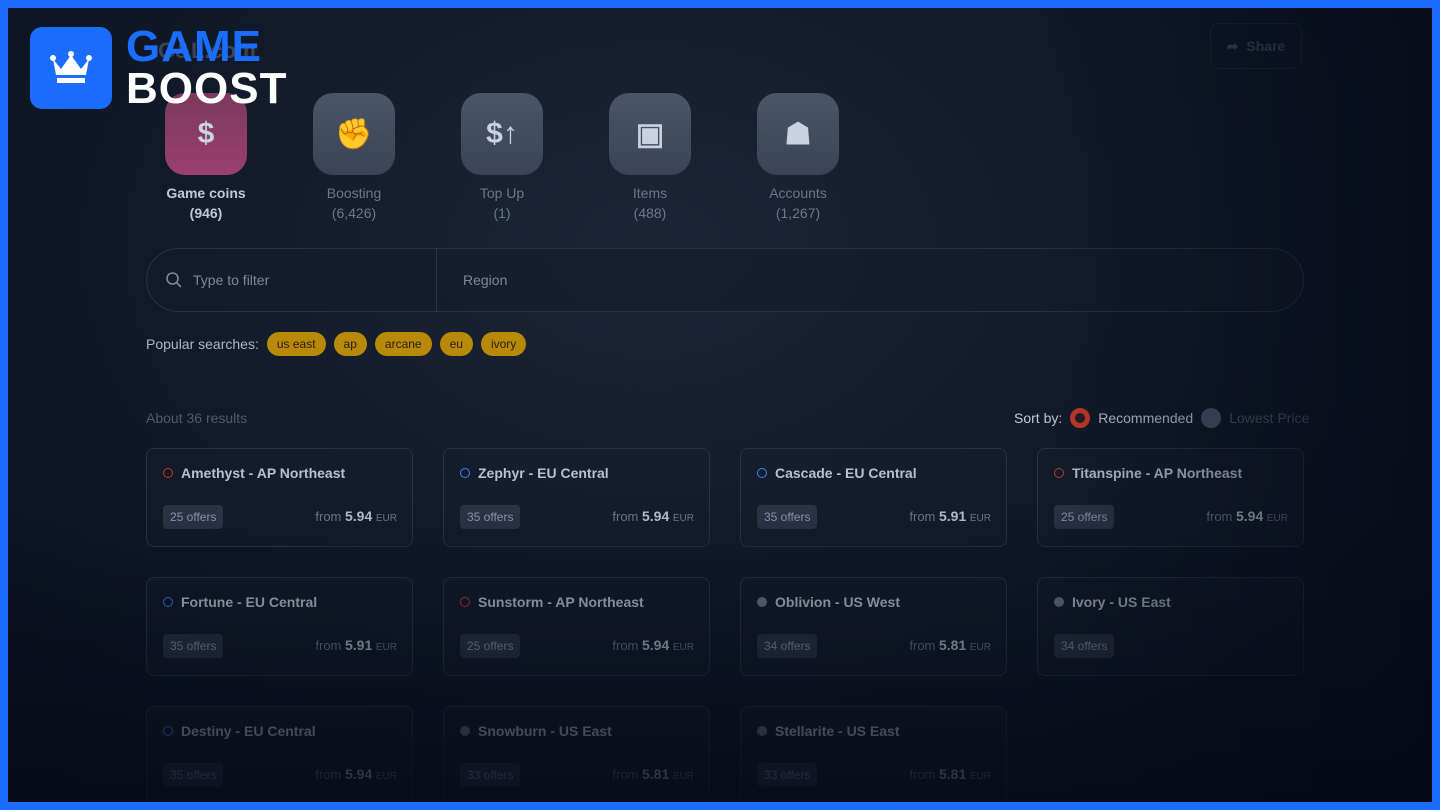 The height and width of the screenshot is (810, 1440). I want to click on card-name: Titanspine - AP Northeast, so click(1157, 473).